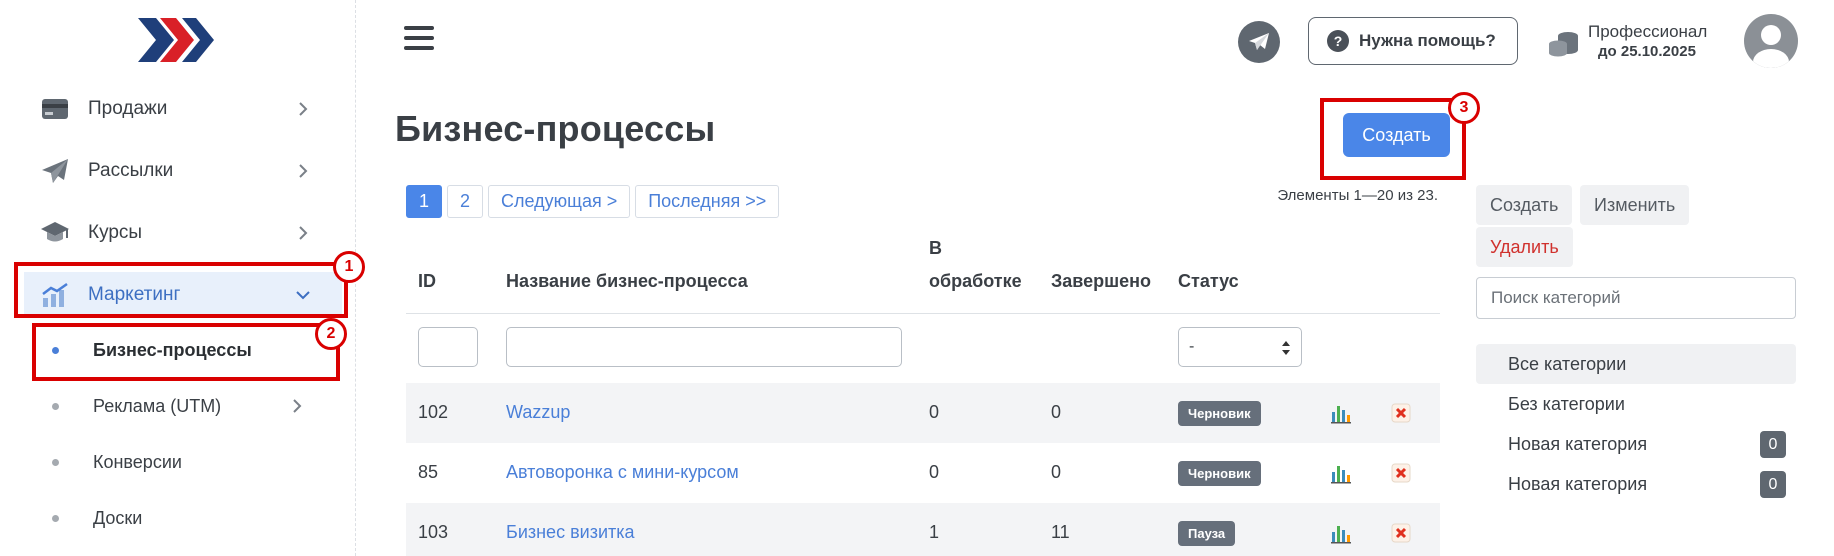  Describe the element at coordinates (923, 529) in the screenshot. I see `table-row: 103 Бизнес визитка 1 11 Пауза` at that location.